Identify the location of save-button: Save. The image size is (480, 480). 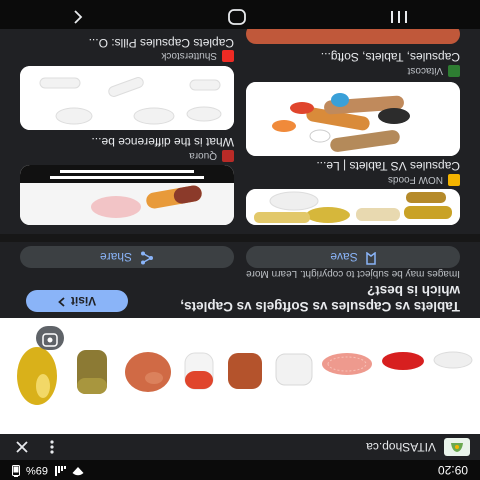
(353, 257).